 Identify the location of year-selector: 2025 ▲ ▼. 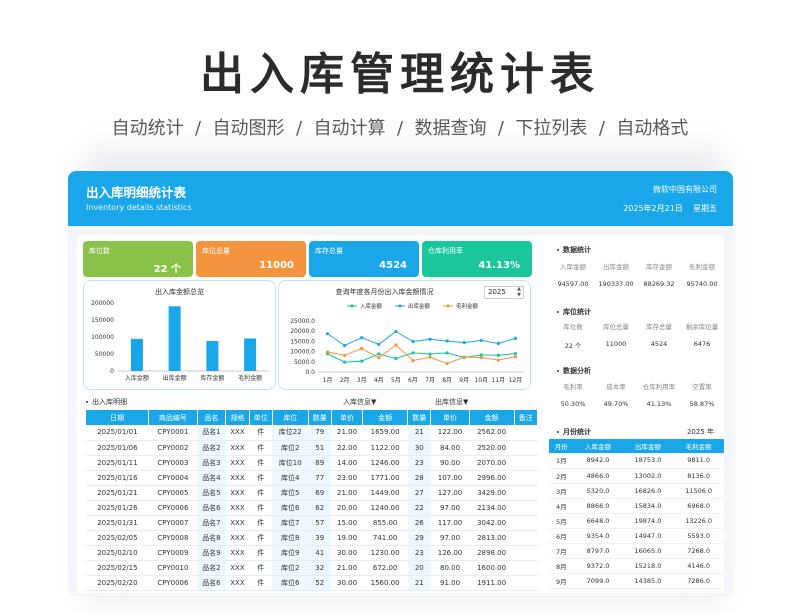
(504, 292).